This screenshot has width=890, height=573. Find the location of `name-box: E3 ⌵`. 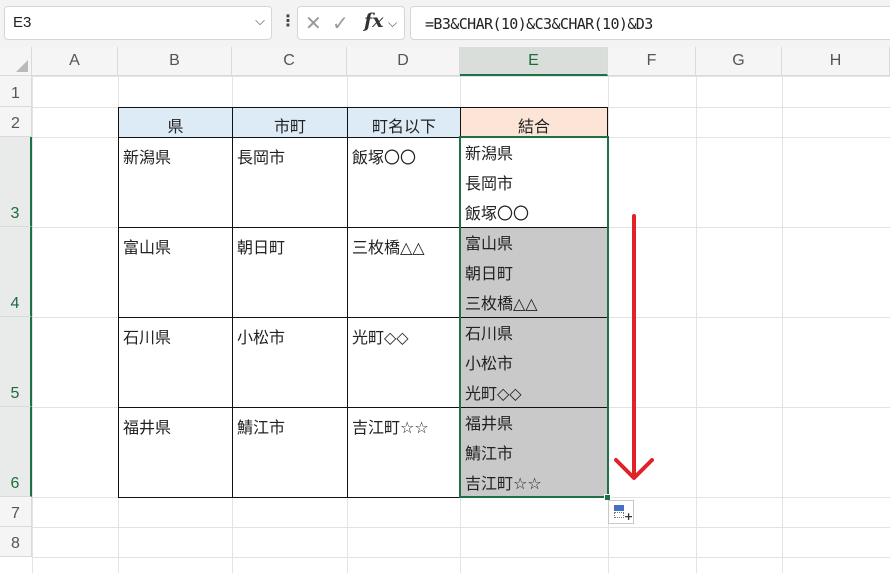

name-box: E3 ⌵ is located at coordinates (138, 23).